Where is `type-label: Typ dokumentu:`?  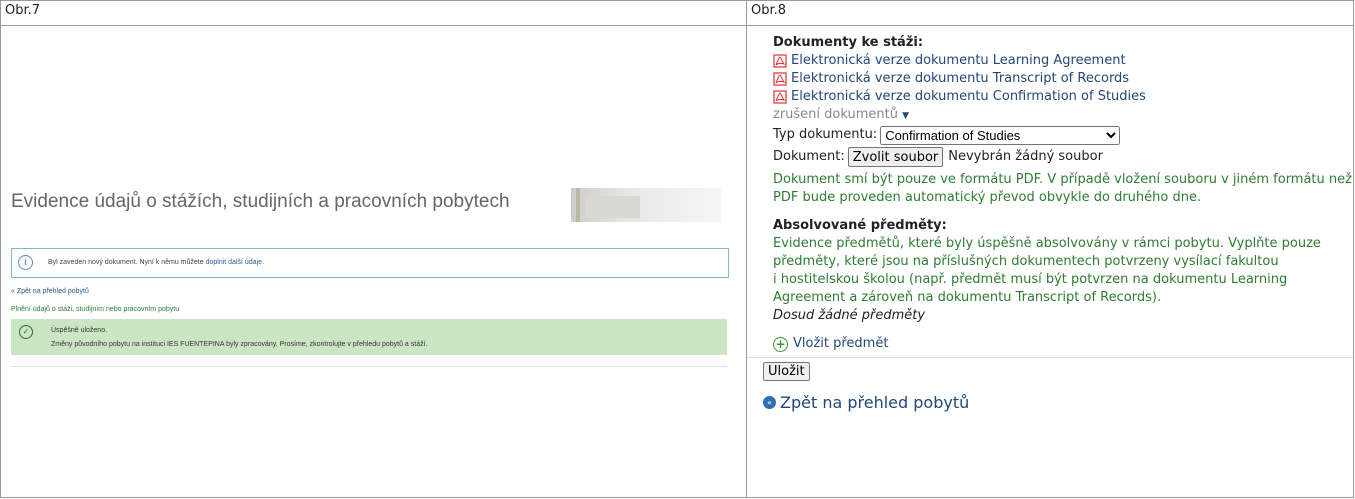 type-label: Typ dokumentu: is located at coordinates (825, 134).